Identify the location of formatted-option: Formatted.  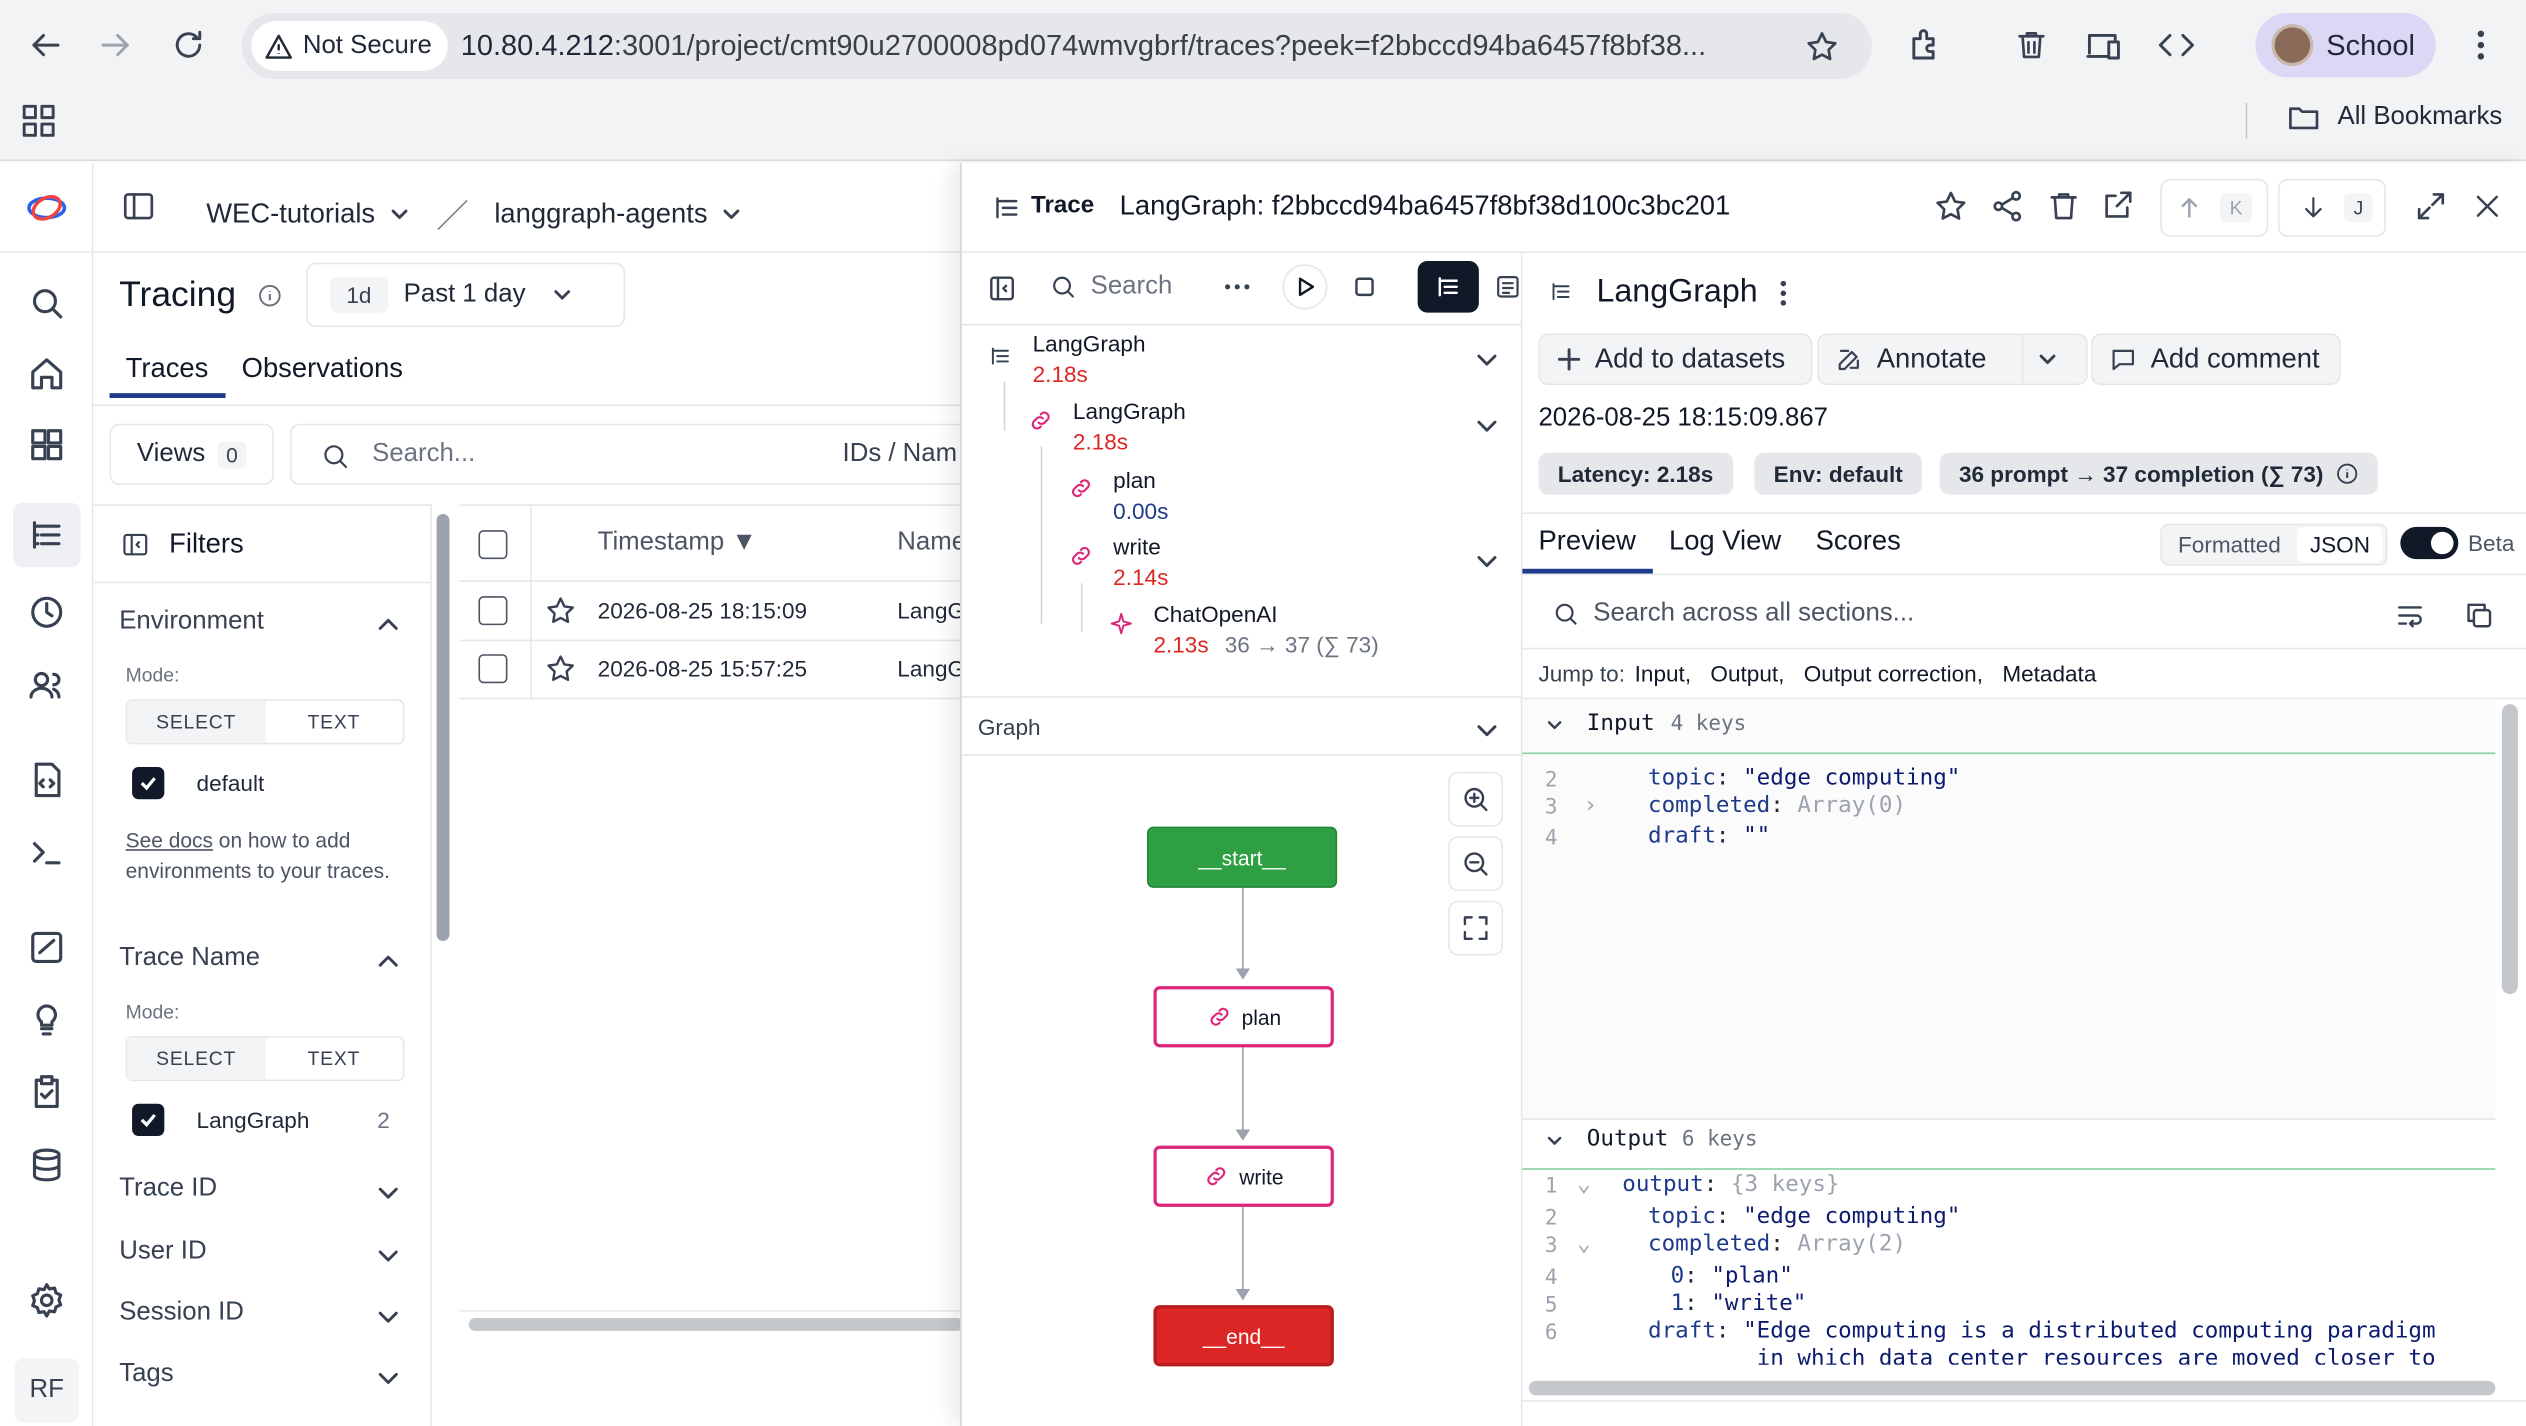
(2229, 545).